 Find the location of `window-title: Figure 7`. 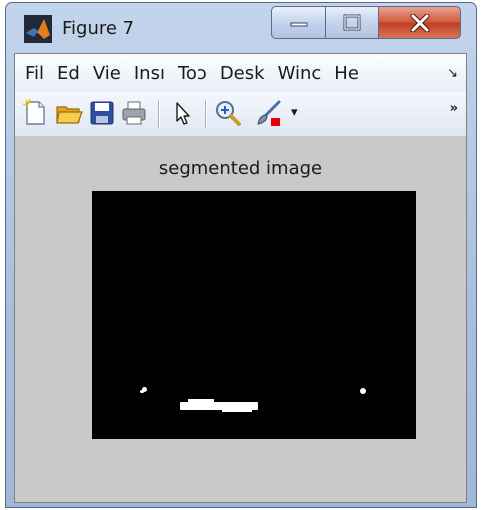

window-title: Figure 7 is located at coordinates (98, 28).